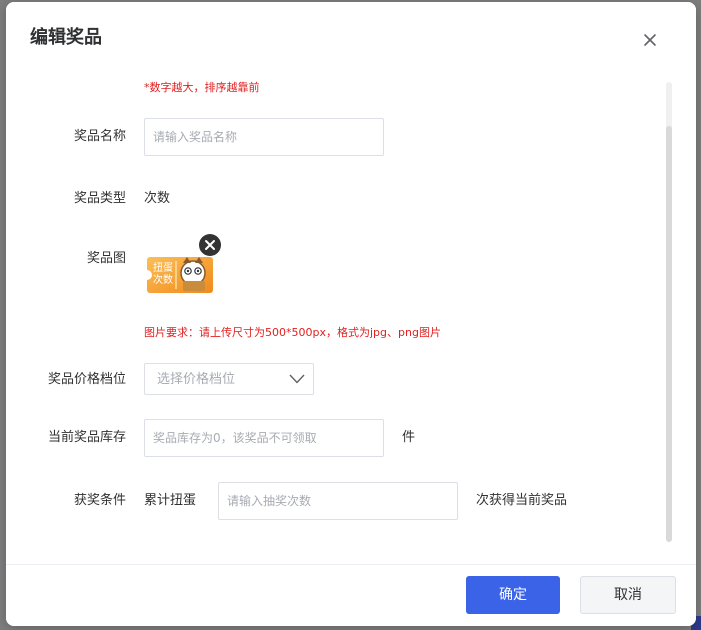  I want to click on scrollbar-track, so click(669, 312).